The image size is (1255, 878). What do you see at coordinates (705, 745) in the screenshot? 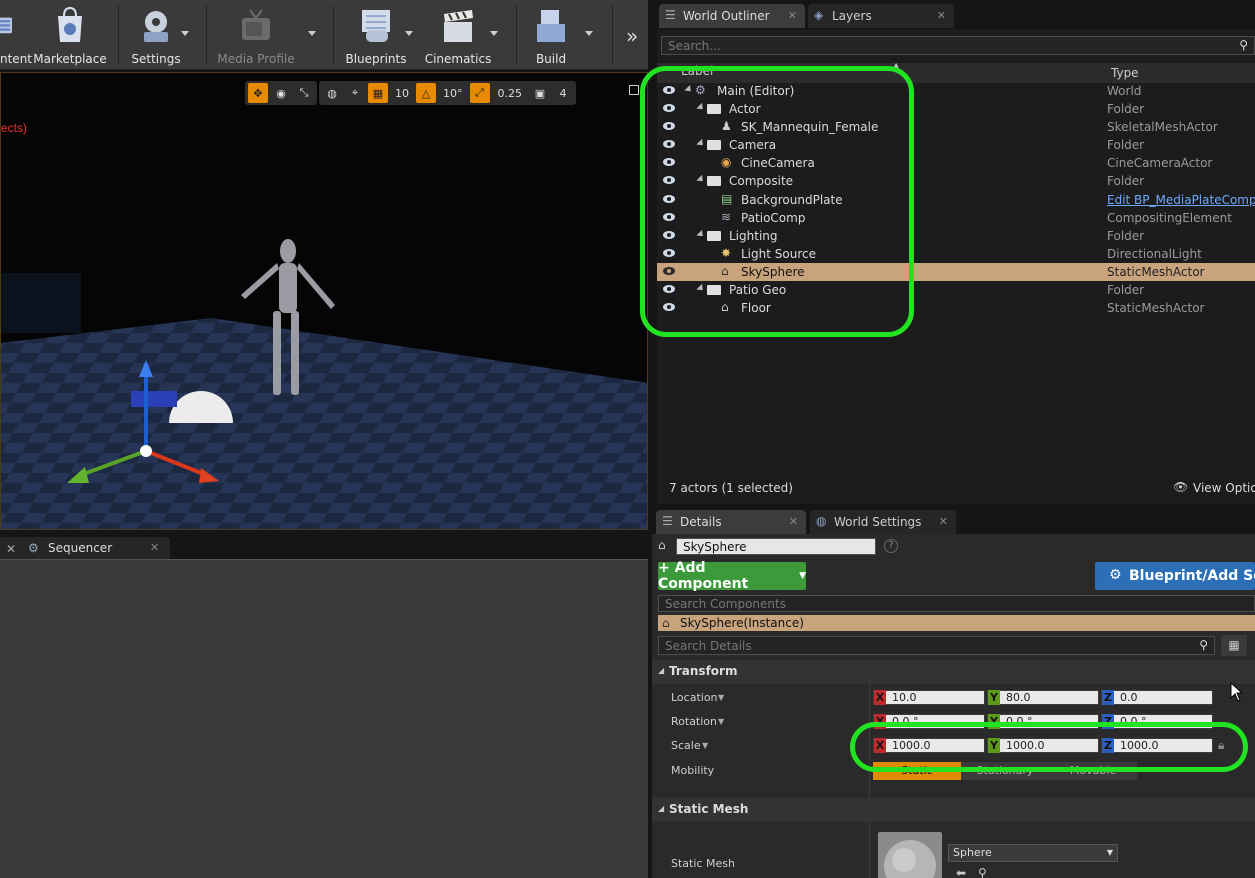
I see `scale-dropdown-icon: ▼` at bounding box center [705, 745].